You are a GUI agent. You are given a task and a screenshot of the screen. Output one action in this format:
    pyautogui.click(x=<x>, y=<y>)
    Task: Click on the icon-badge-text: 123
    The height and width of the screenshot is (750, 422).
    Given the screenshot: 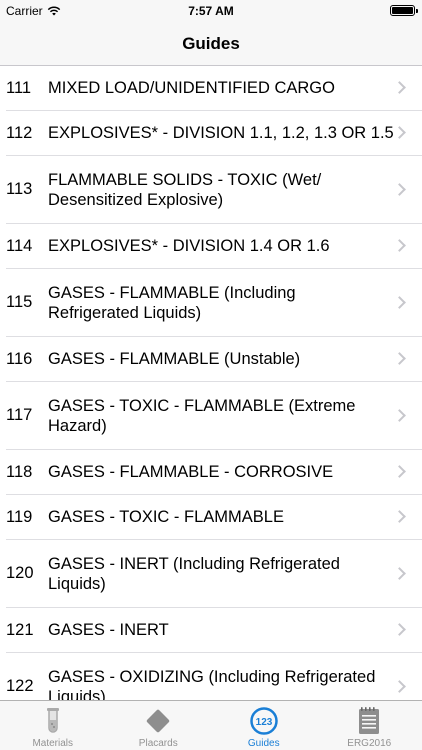 What is the action you would take?
    pyautogui.click(x=263, y=722)
    